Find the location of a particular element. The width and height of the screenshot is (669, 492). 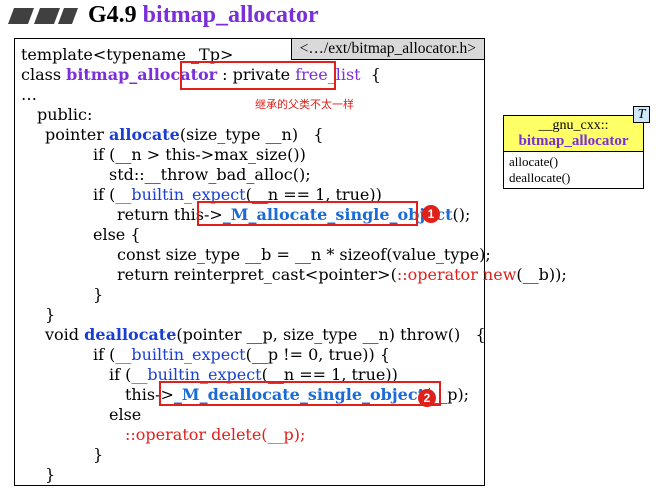

uml-class-name: bitmap_allocator is located at coordinates (573, 141).